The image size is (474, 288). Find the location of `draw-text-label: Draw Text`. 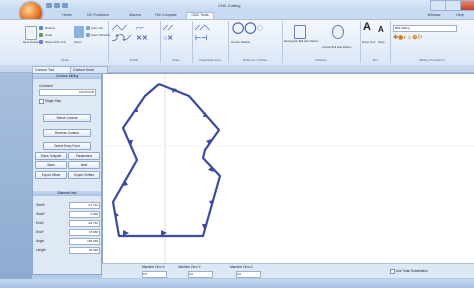

draw-text-label: Draw Text is located at coordinates (369, 42).